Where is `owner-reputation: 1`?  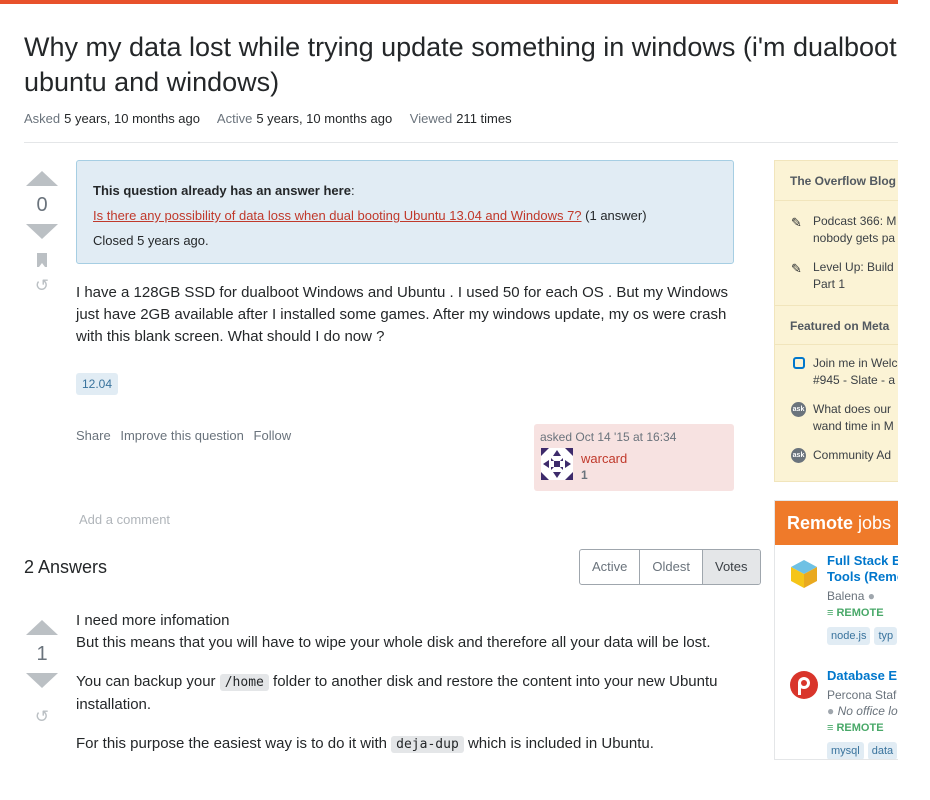 owner-reputation: 1 is located at coordinates (584, 475).